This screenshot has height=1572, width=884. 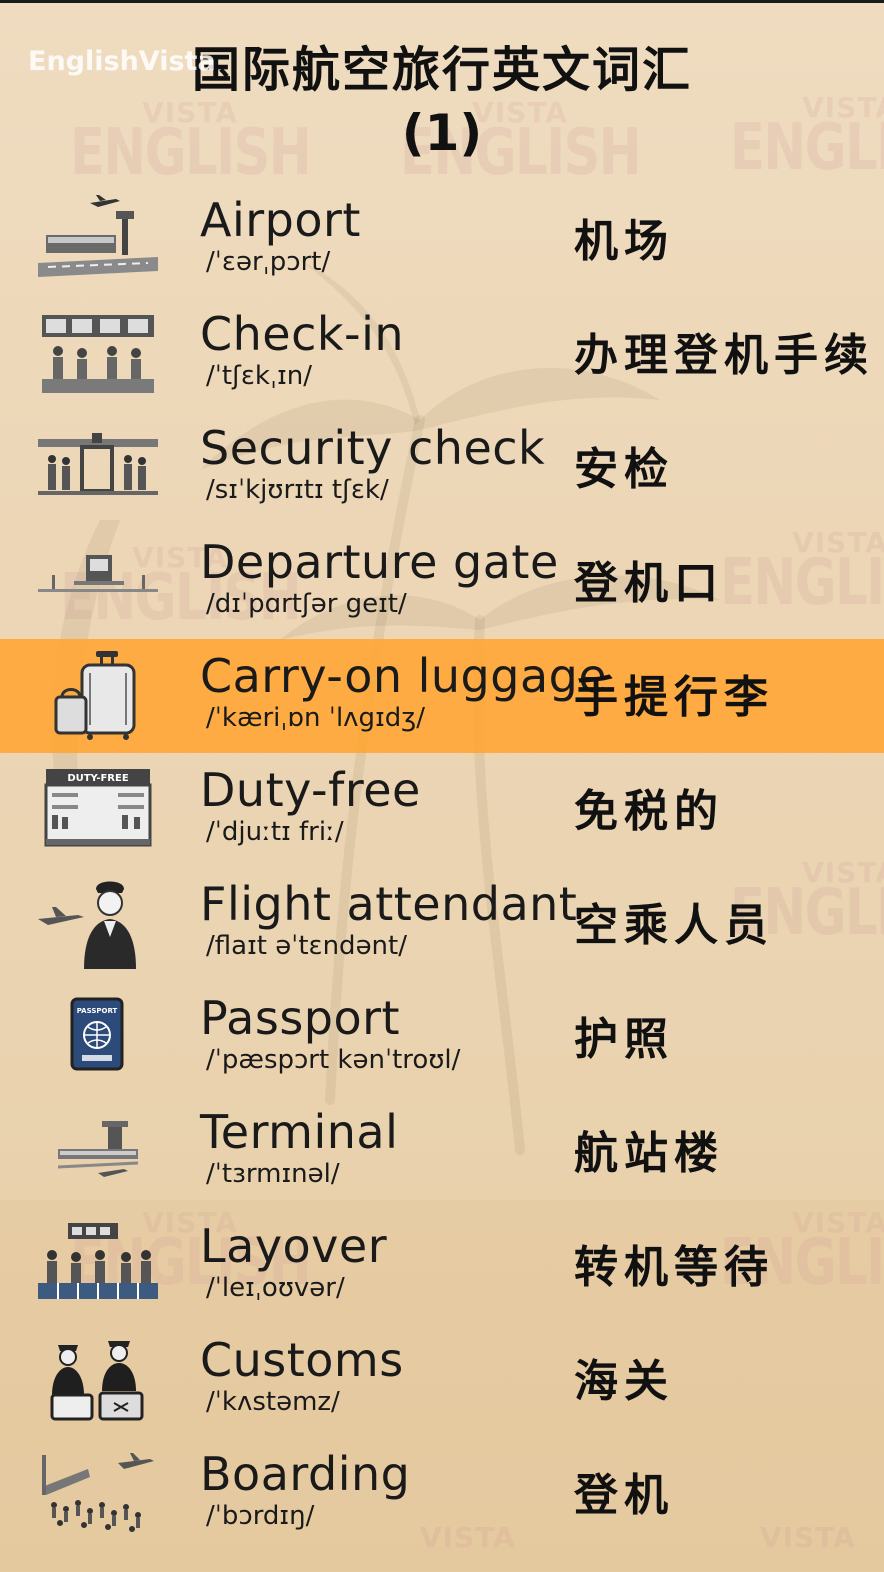 What do you see at coordinates (273, 1402) in the screenshot?
I see `vocab-ipa: /ˈkʌstəmz/` at bounding box center [273, 1402].